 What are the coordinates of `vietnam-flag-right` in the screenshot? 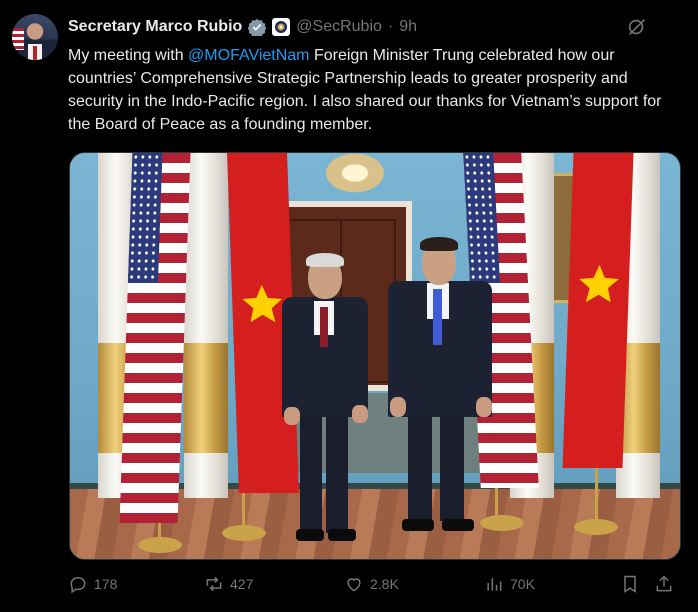 It's located at (598, 310).